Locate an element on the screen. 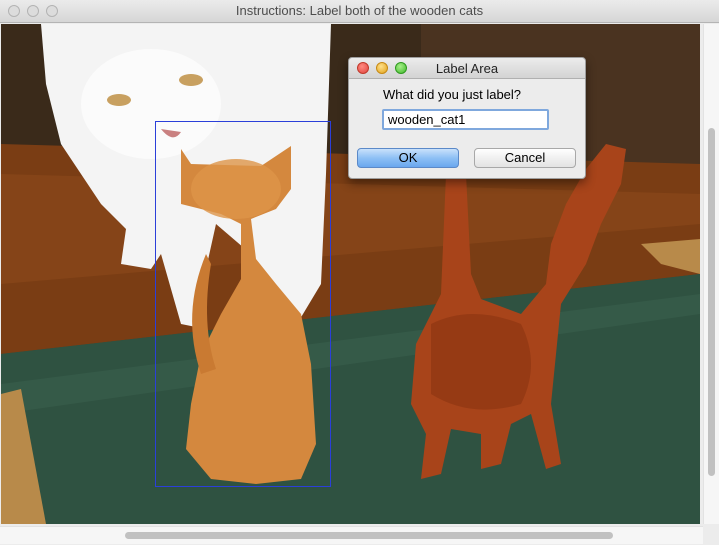 This screenshot has height=545, width=719. dialog-title: Label Area is located at coordinates (467, 68).